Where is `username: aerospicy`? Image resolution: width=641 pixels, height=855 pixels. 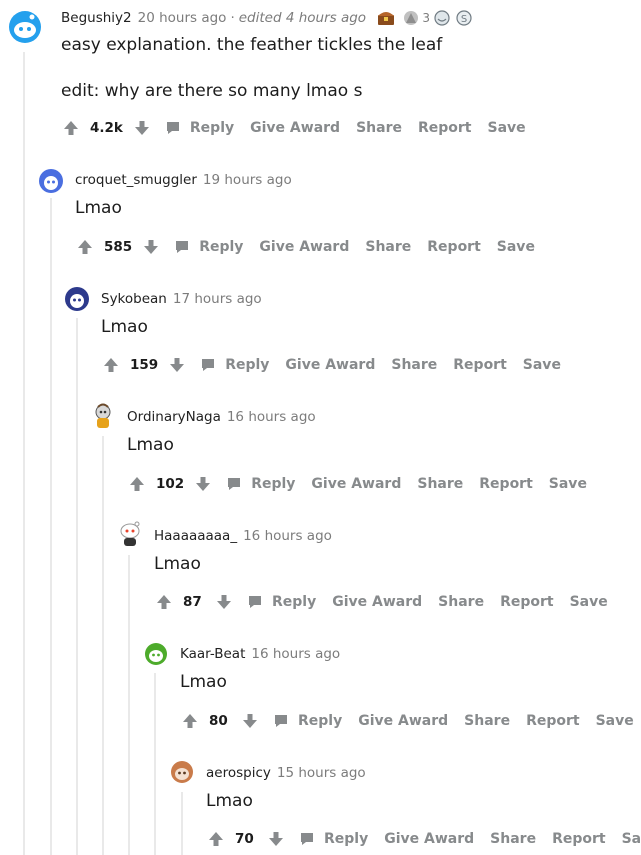
username: aerospicy is located at coordinates (238, 773).